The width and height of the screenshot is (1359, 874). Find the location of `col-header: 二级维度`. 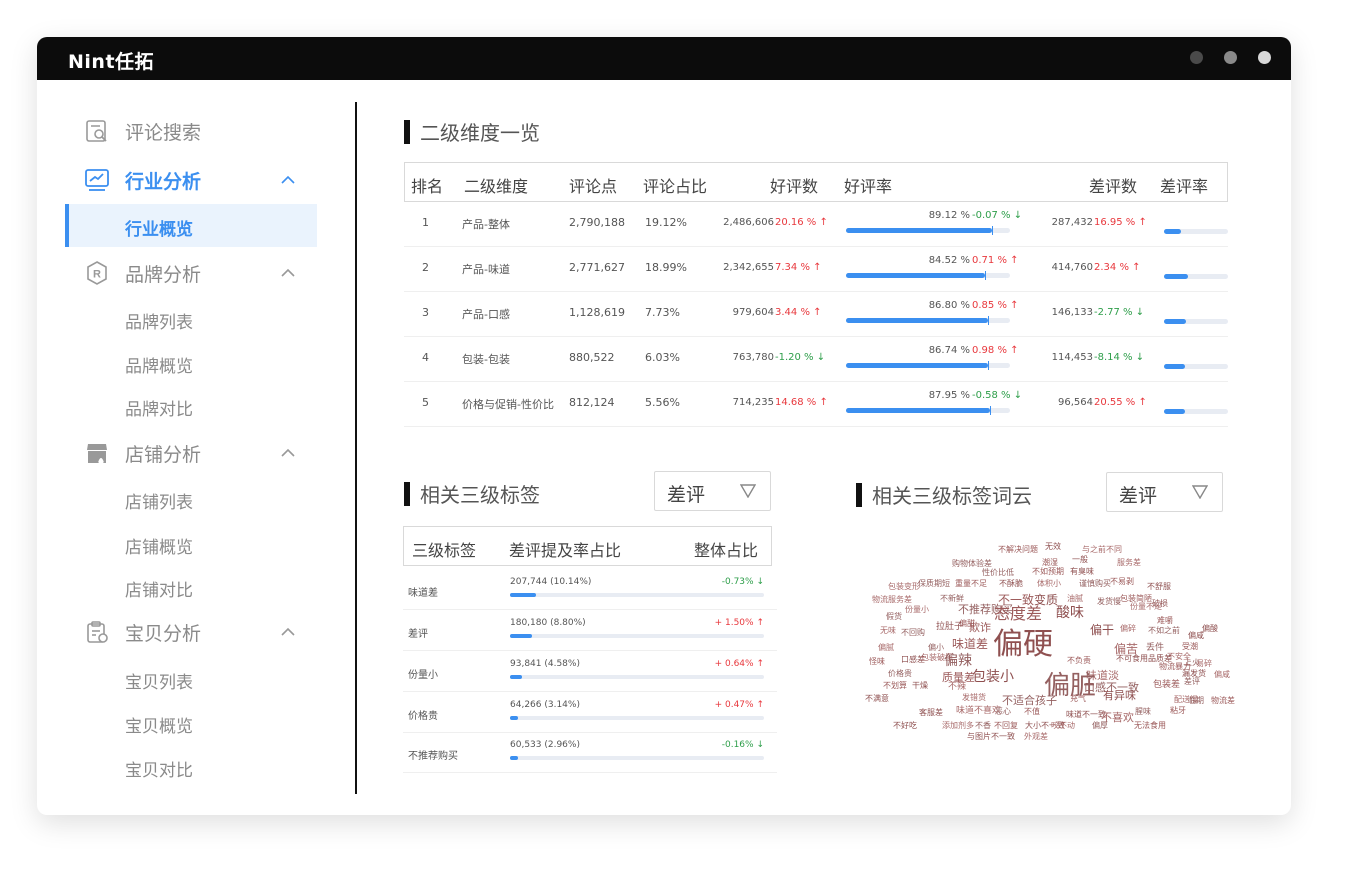

col-header: 二级维度 is located at coordinates (496, 185).